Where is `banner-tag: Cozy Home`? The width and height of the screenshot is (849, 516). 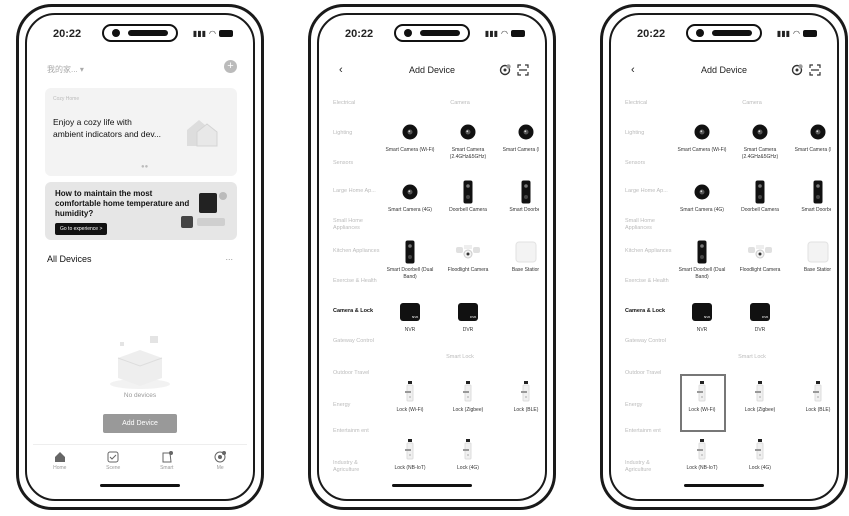
banner-tag: Cozy Home is located at coordinates (66, 99).